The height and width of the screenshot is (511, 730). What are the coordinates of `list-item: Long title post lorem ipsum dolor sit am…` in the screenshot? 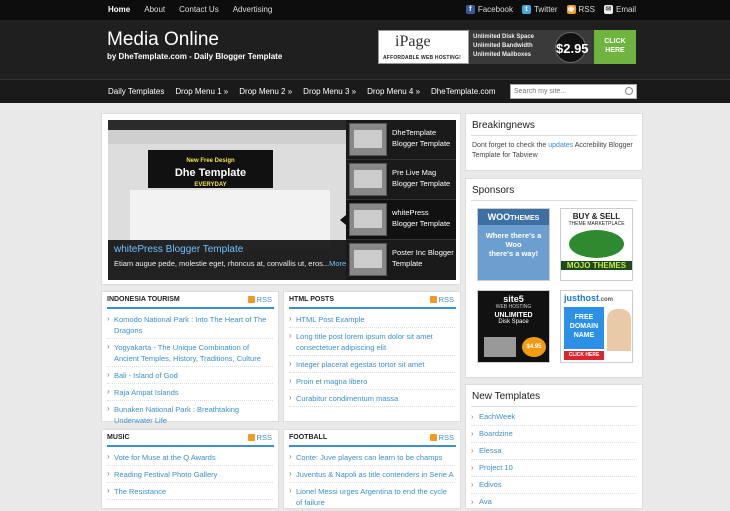 It's located at (372, 342).